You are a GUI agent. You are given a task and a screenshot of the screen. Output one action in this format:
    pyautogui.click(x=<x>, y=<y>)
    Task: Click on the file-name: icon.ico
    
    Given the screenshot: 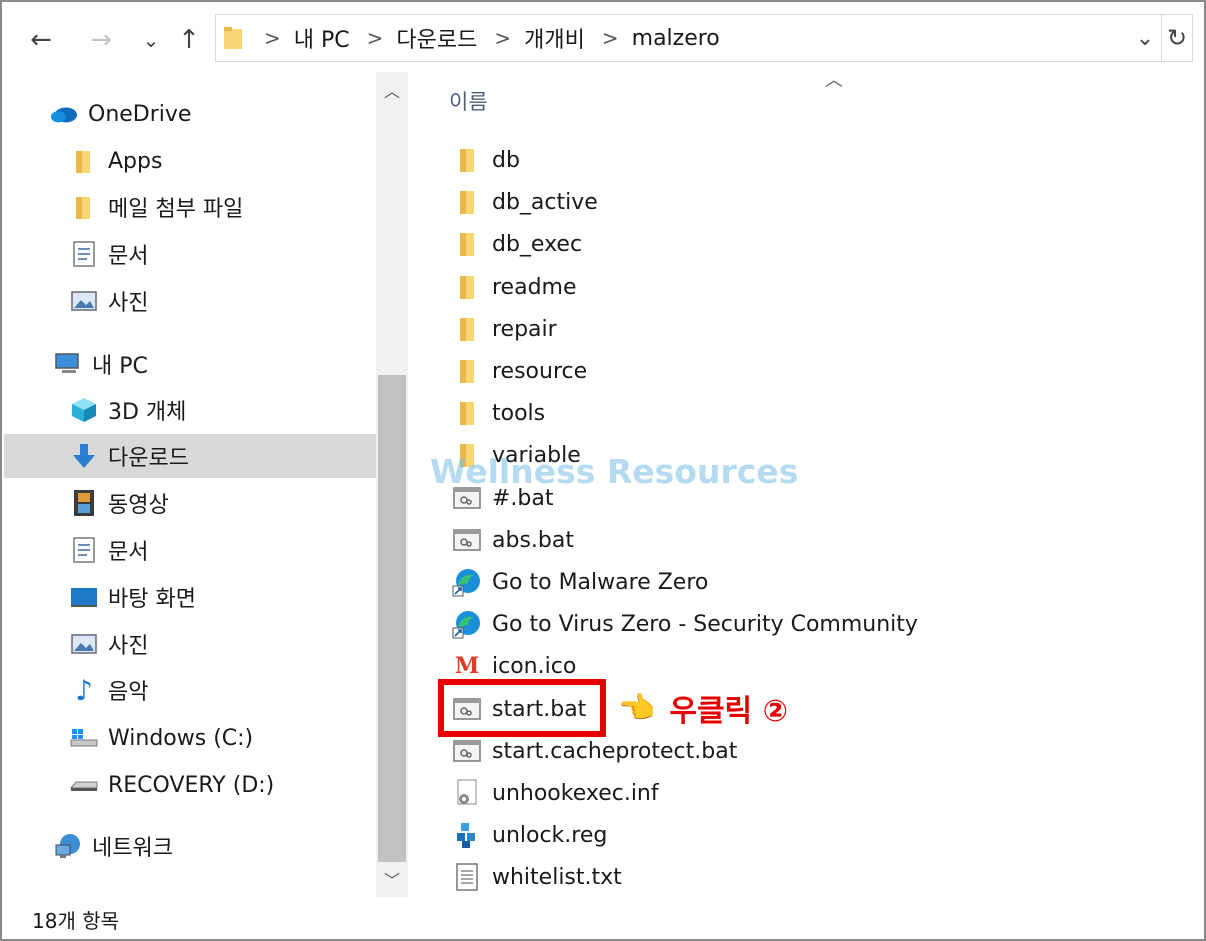 What is the action you would take?
    pyautogui.click(x=534, y=666)
    